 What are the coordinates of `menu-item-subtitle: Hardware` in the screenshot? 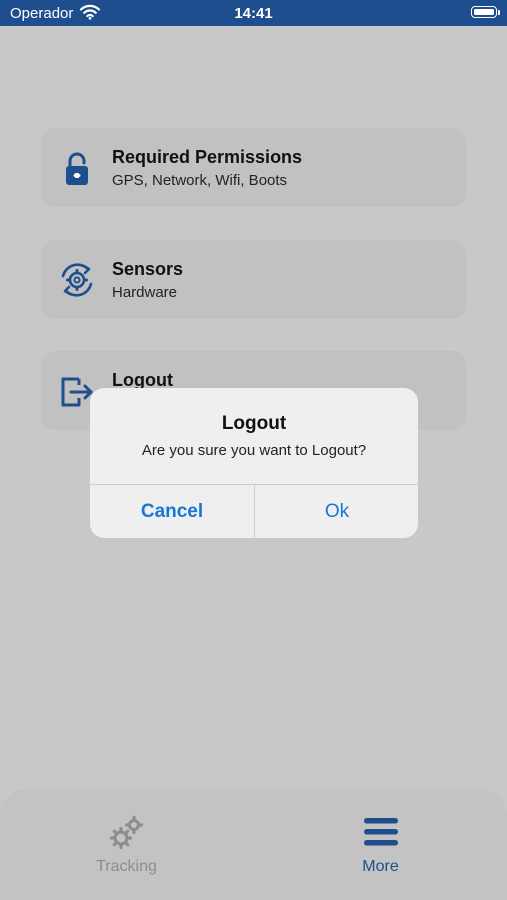 It's located at (145, 292).